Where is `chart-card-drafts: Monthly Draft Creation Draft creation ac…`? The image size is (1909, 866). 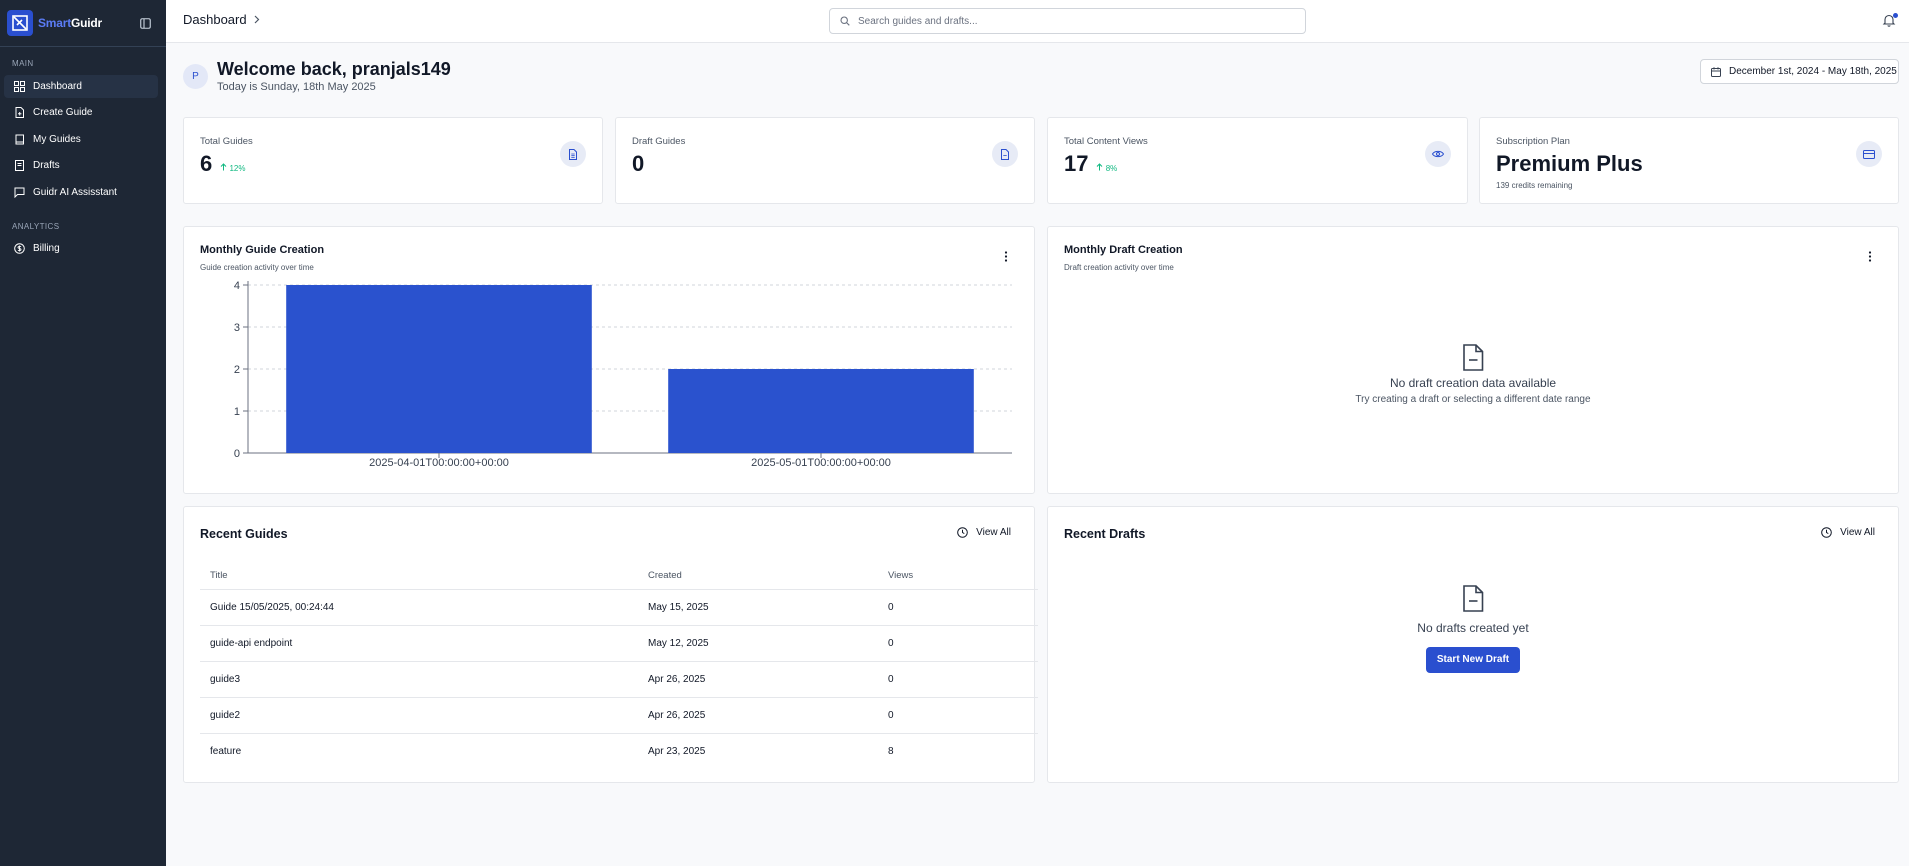 chart-card-drafts: Monthly Draft Creation Draft creation ac… is located at coordinates (1473, 360).